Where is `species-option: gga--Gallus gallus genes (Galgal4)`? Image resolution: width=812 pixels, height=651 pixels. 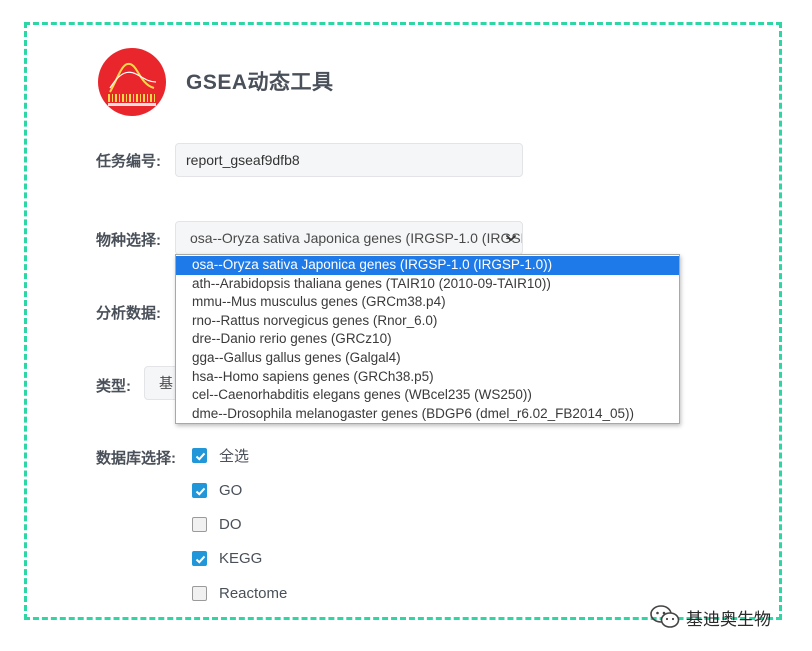
species-option: gga--Gallus gallus genes (Galgal4) is located at coordinates (427, 358).